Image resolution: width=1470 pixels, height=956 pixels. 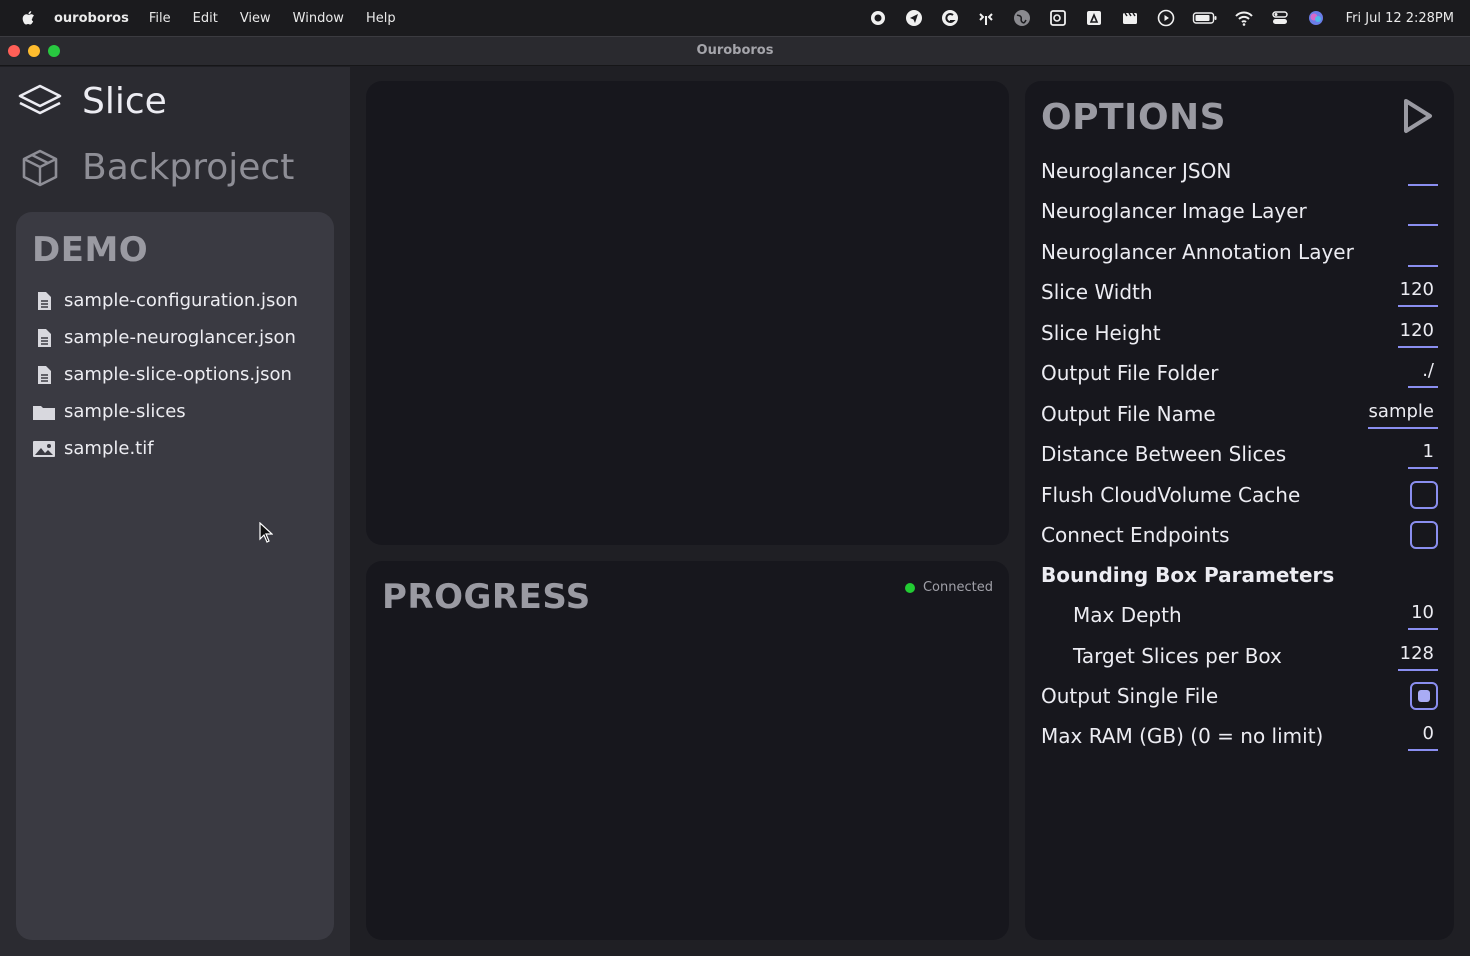 I want to click on folder-name: sample-slices, so click(x=125, y=411).